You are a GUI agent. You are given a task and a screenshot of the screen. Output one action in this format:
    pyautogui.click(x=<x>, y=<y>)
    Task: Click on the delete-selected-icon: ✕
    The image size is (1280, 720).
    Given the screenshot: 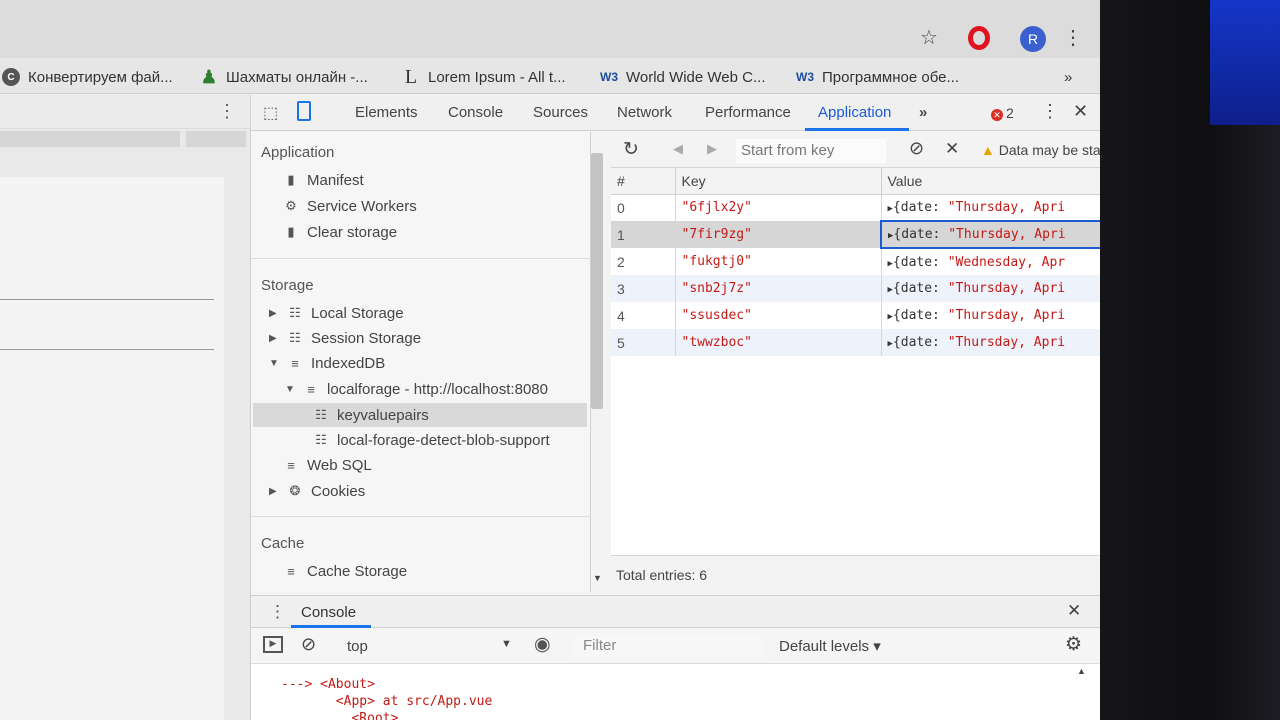 What is the action you would take?
    pyautogui.click(x=952, y=149)
    